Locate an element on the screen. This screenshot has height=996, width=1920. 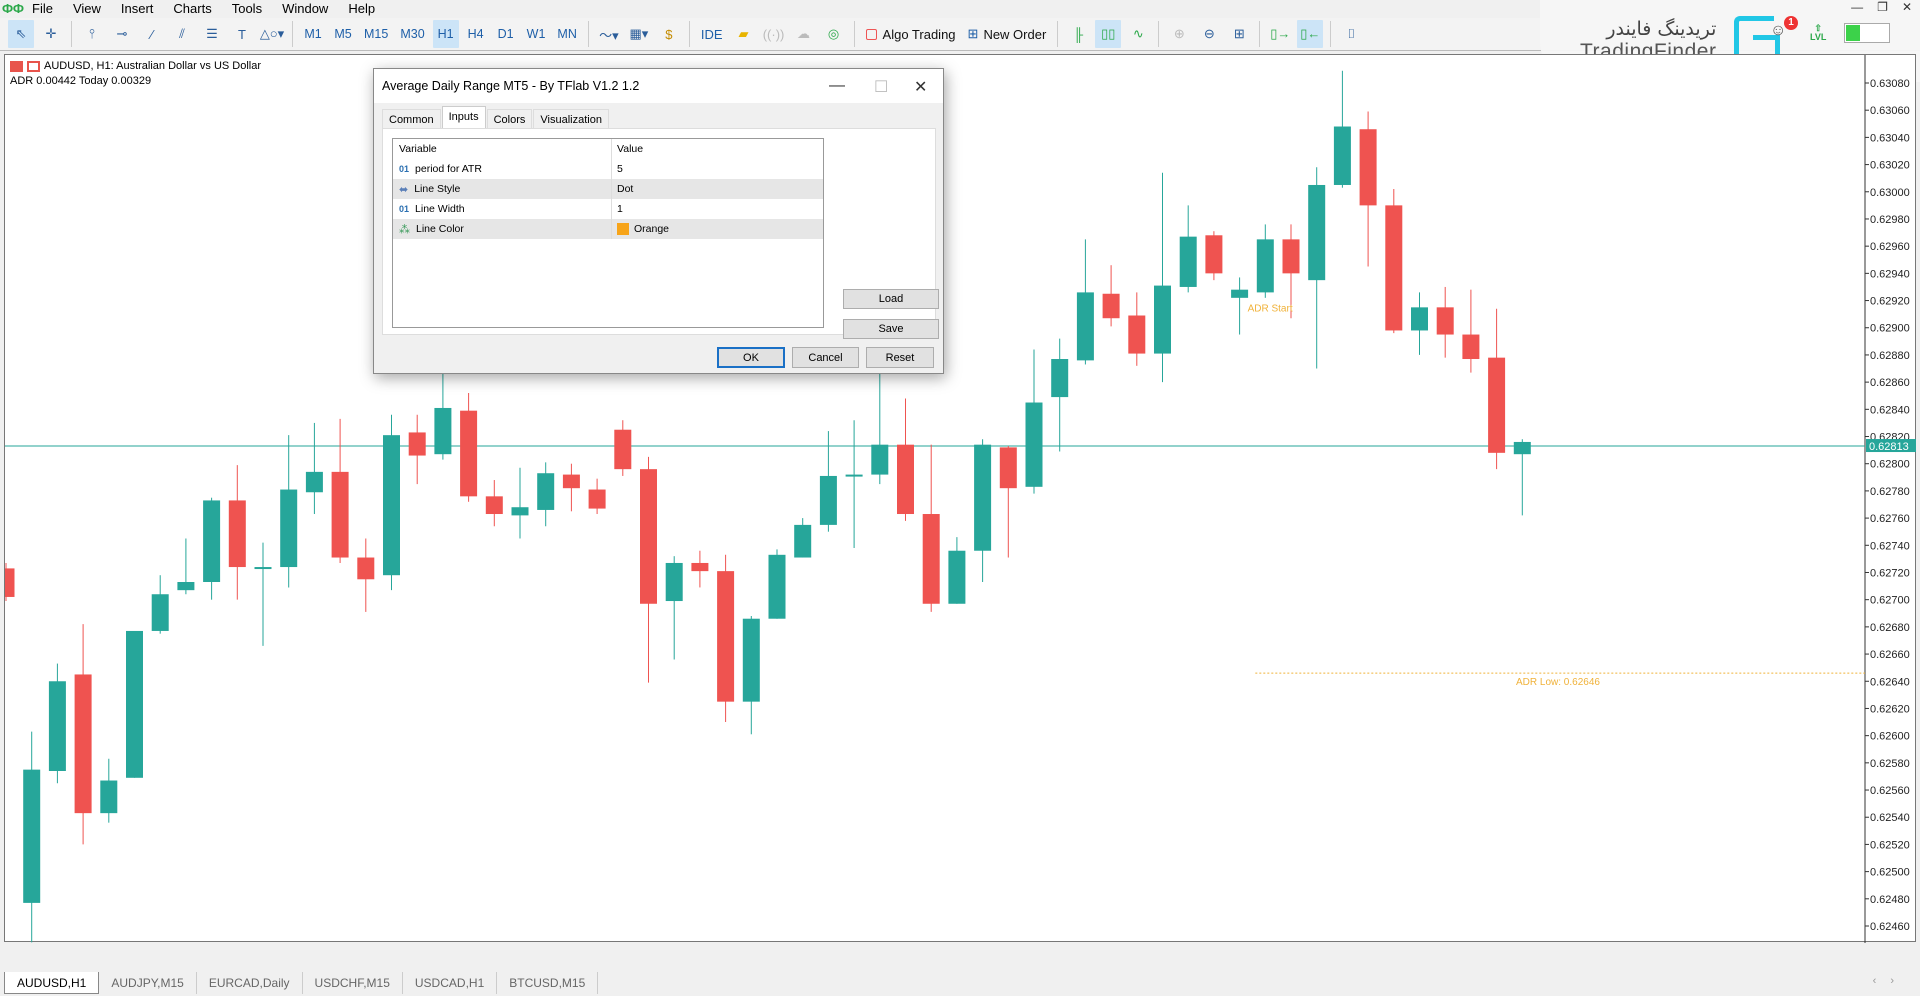
table-row: ⁂ Line Color Orange is located at coordinates (608, 229).